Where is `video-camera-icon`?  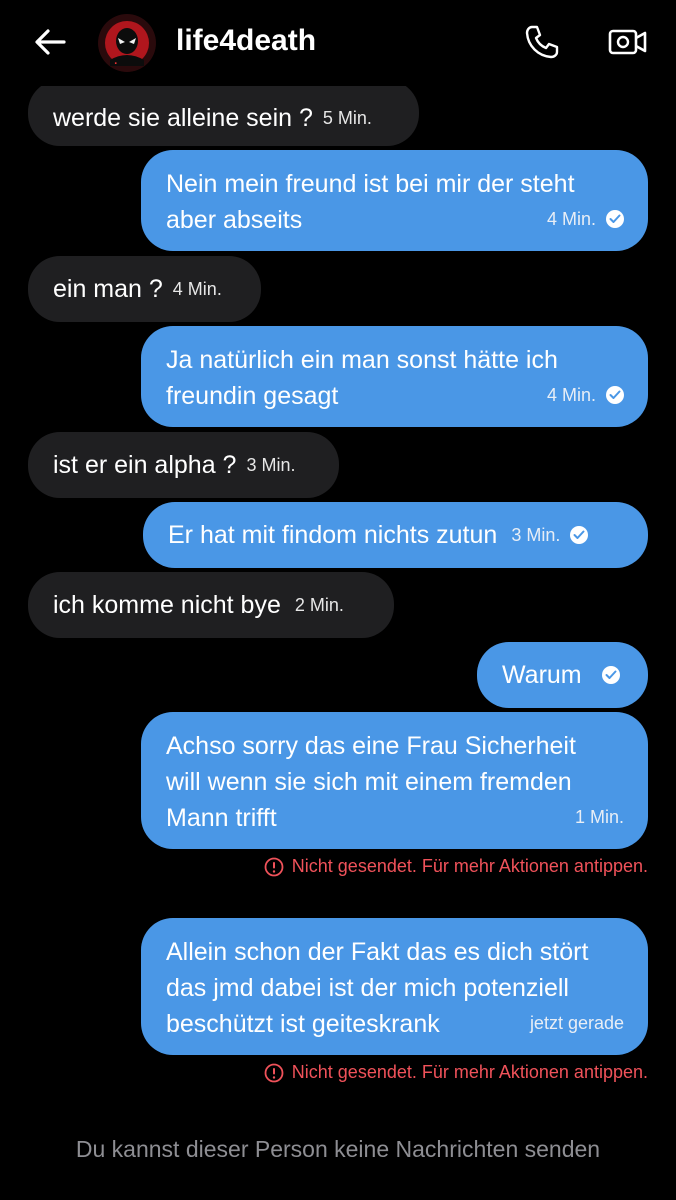 video-camera-icon is located at coordinates (627, 42).